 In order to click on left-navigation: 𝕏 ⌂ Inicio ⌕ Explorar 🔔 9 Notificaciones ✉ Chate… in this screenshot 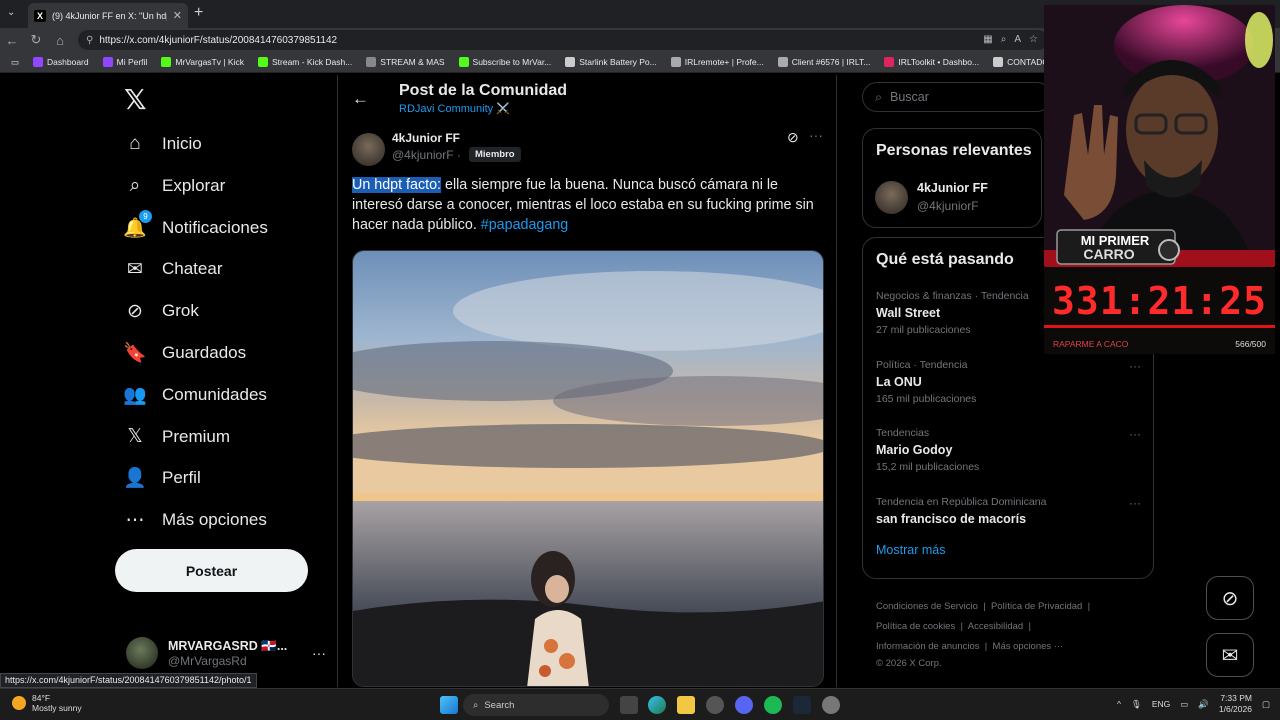, I will do `click(222, 381)`.